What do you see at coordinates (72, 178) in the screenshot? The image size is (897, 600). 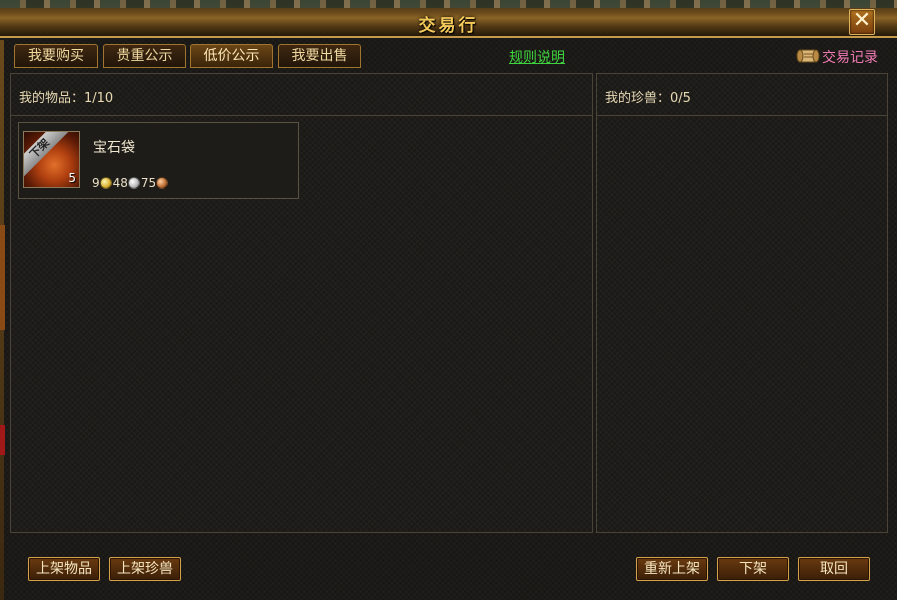 I see `item-stack-count: 5` at bounding box center [72, 178].